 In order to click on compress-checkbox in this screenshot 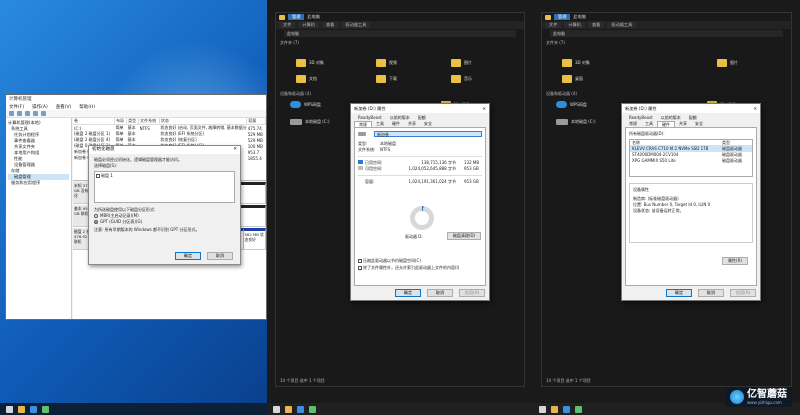, I will do `click(360, 261)`.